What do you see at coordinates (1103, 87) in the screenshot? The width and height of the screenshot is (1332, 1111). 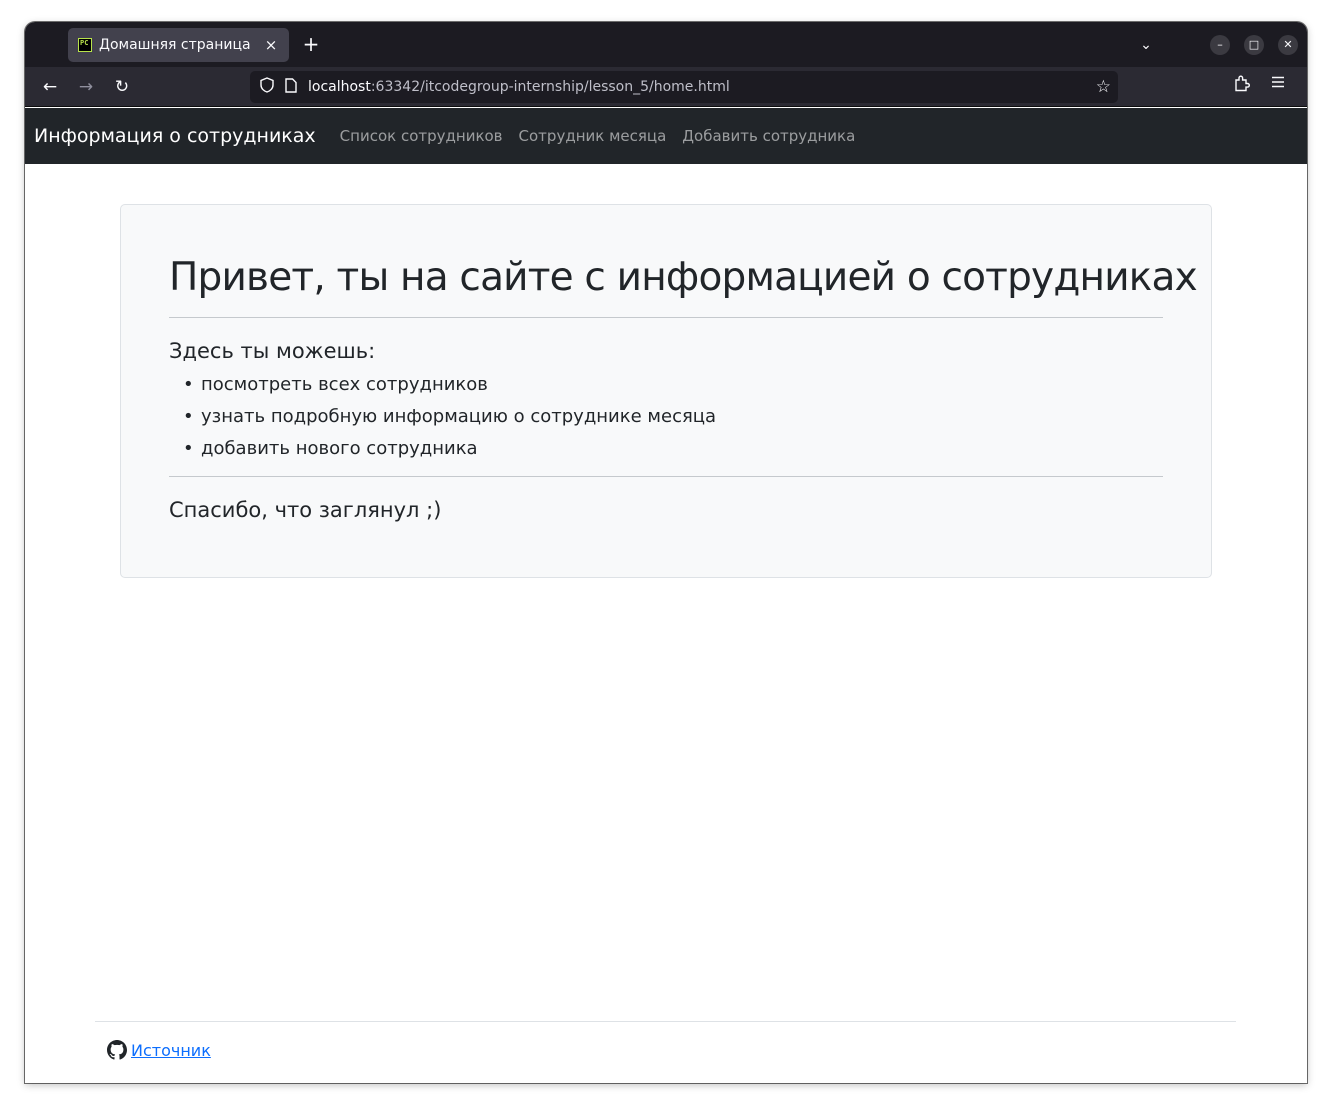 I see `star-icon: ☆` at bounding box center [1103, 87].